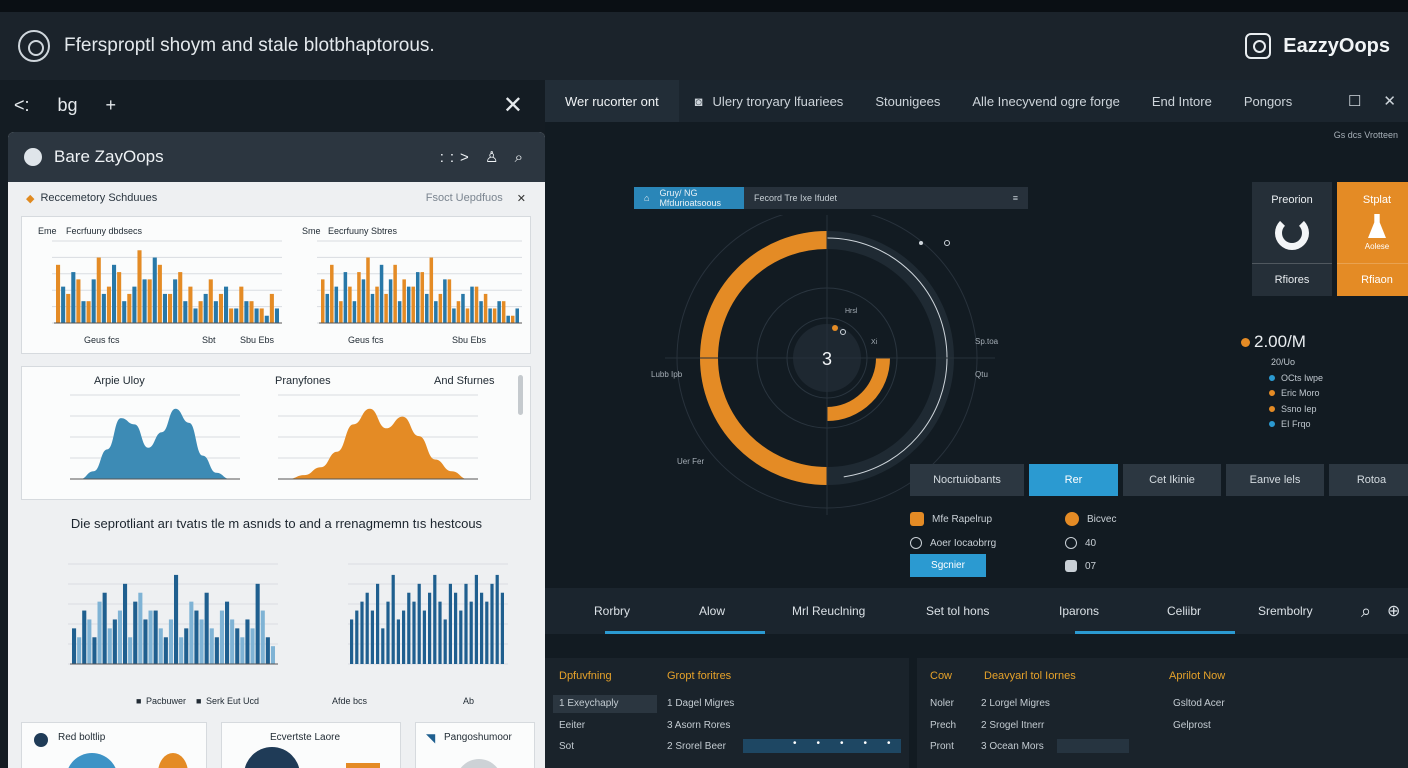 The height and width of the screenshot is (768, 1408). I want to click on table2-r0-c2: Gsltod Acer, so click(1199, 703).